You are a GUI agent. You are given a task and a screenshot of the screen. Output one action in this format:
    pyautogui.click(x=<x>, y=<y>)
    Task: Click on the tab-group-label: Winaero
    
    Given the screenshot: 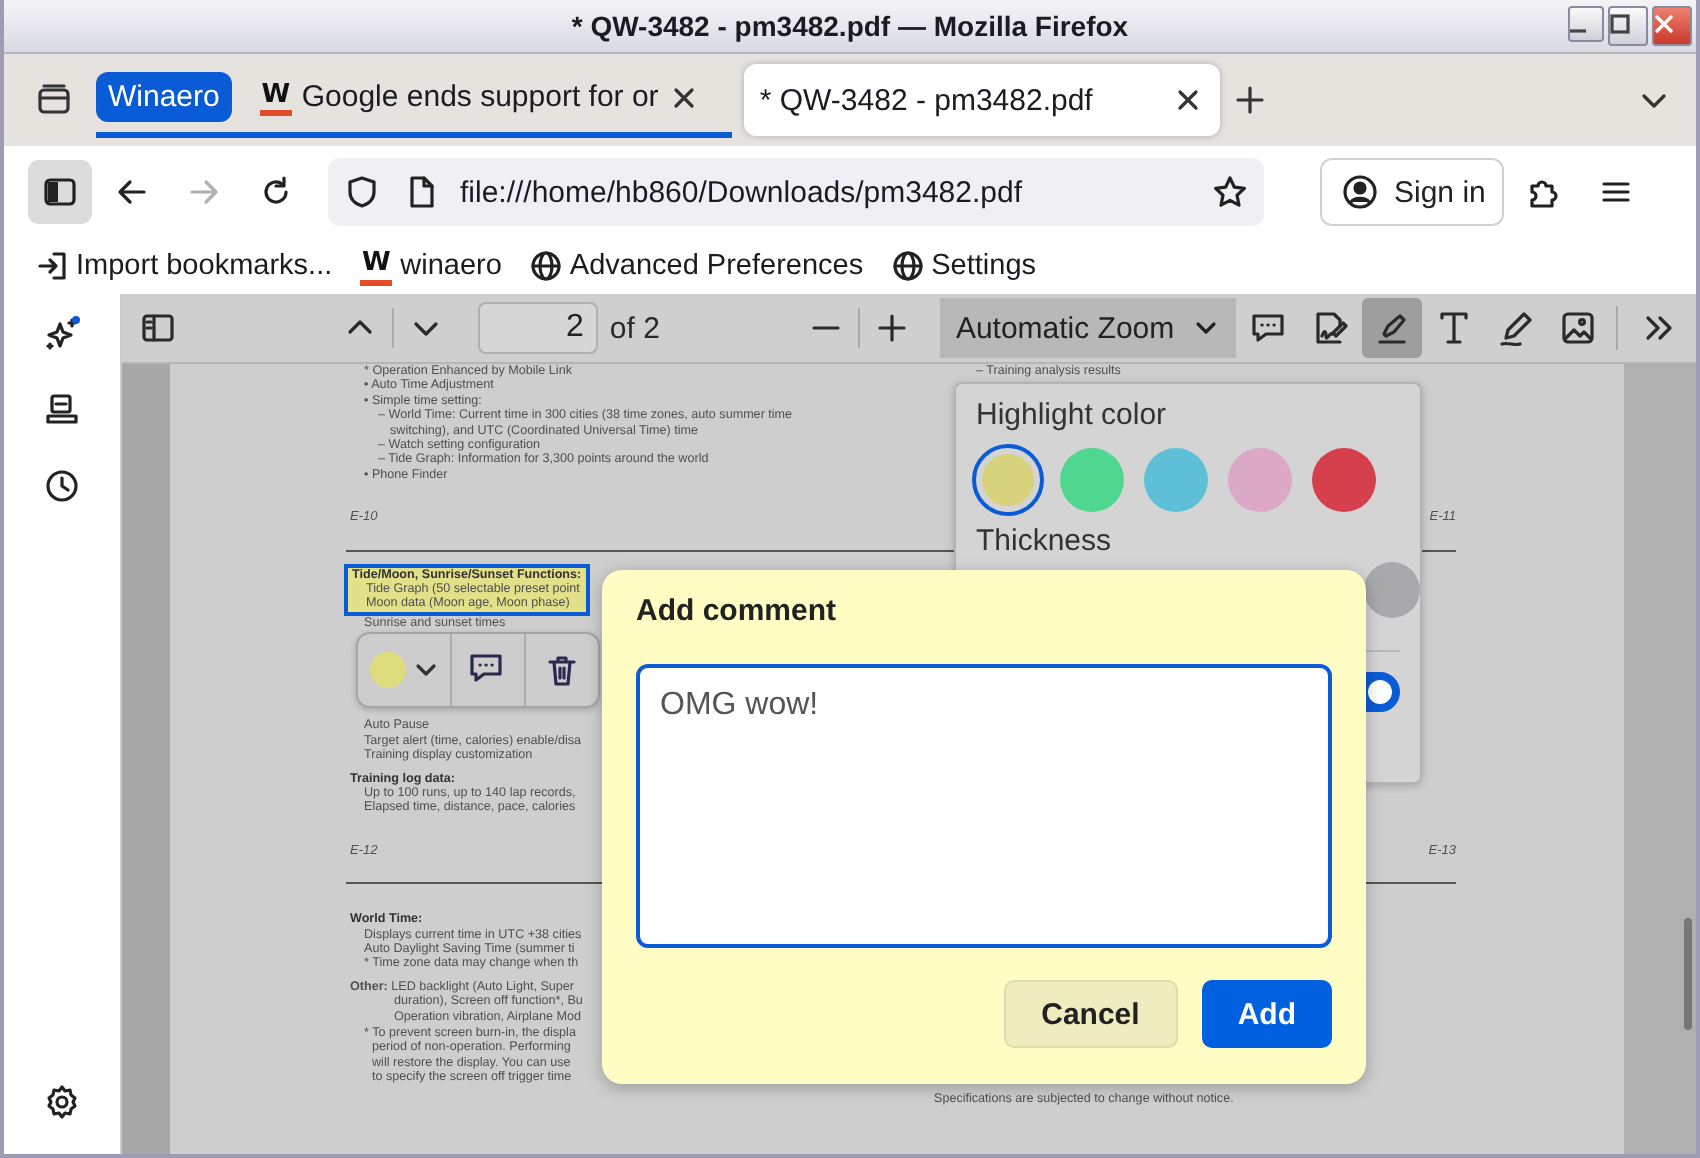 What is the action you would take?
    pyautogui.click(x=164, y=97)
    